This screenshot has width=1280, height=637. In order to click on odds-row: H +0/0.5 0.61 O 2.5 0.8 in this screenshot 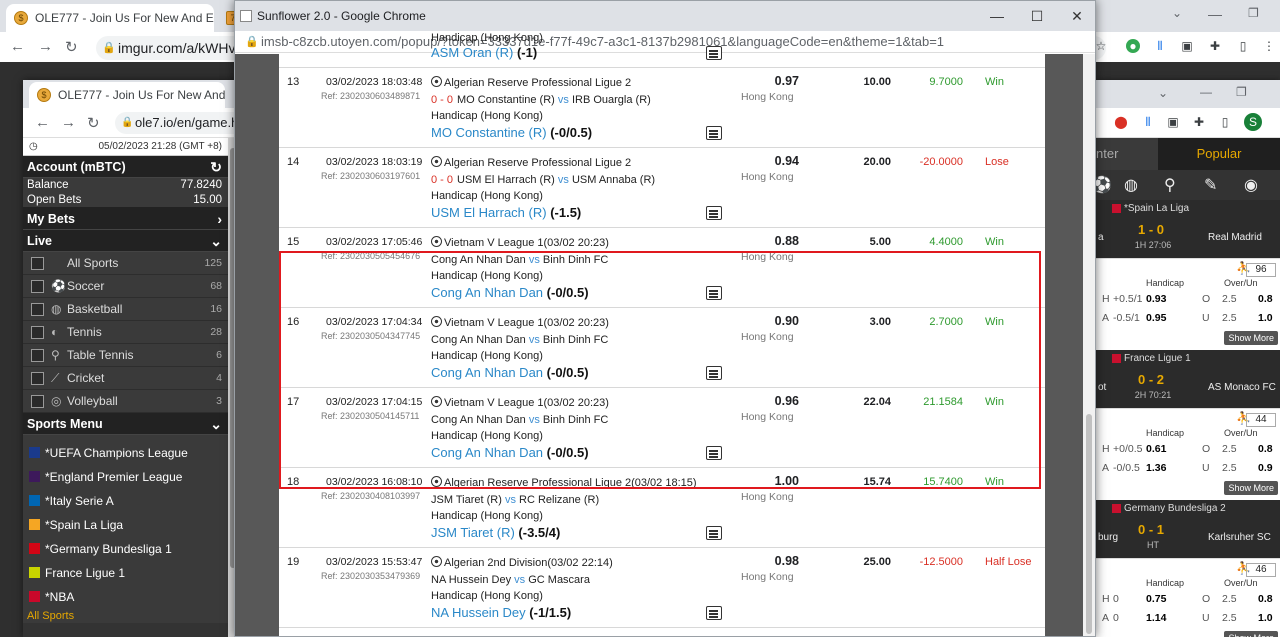, I will do `click(1188, 449)`.